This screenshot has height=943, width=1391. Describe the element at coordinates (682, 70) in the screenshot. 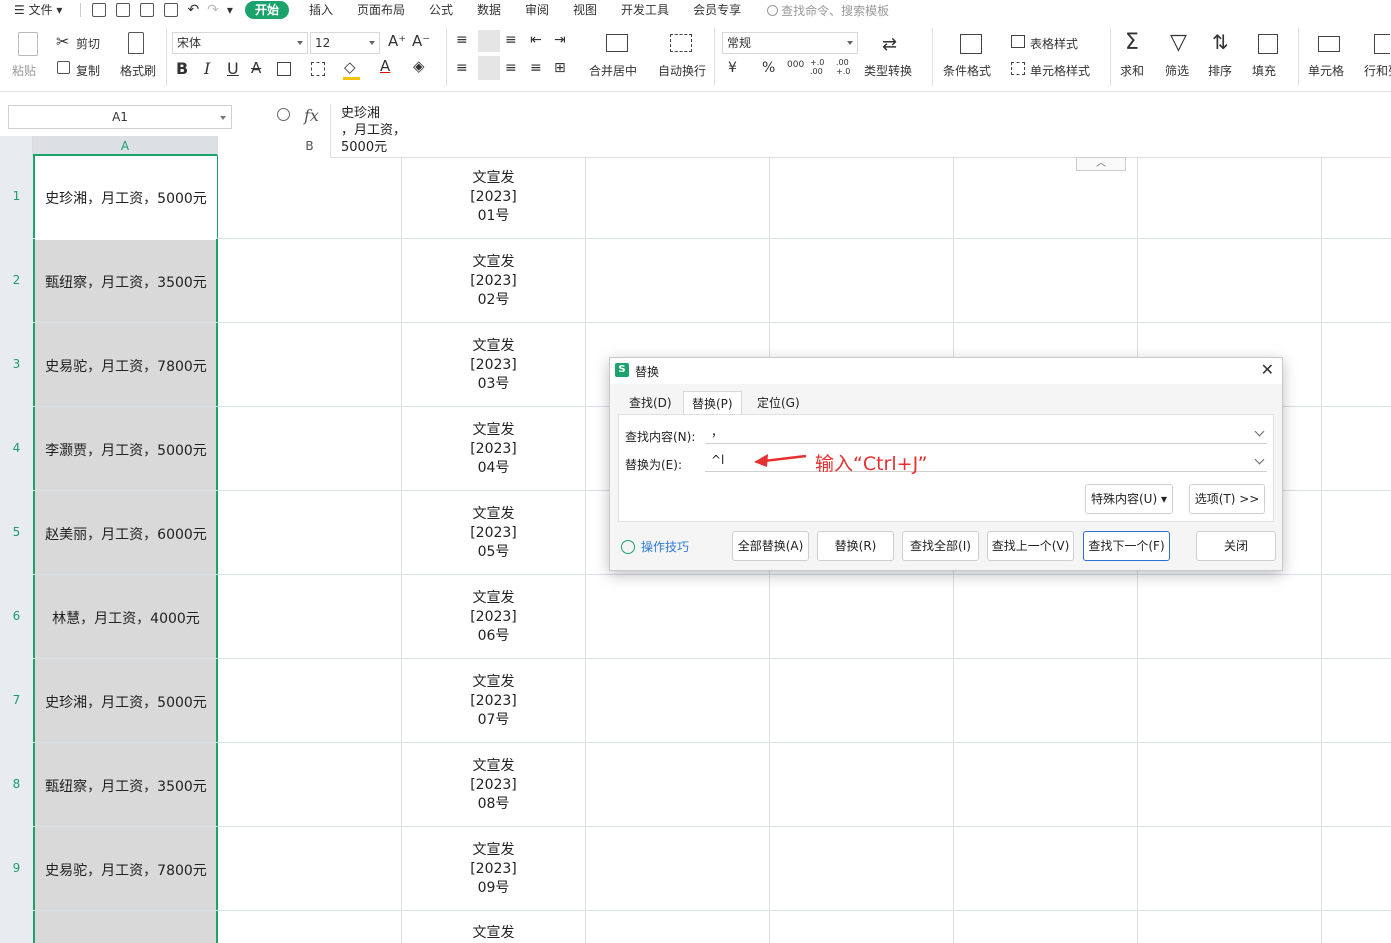

I see `wrap-text-button: 自动换行` at that location.